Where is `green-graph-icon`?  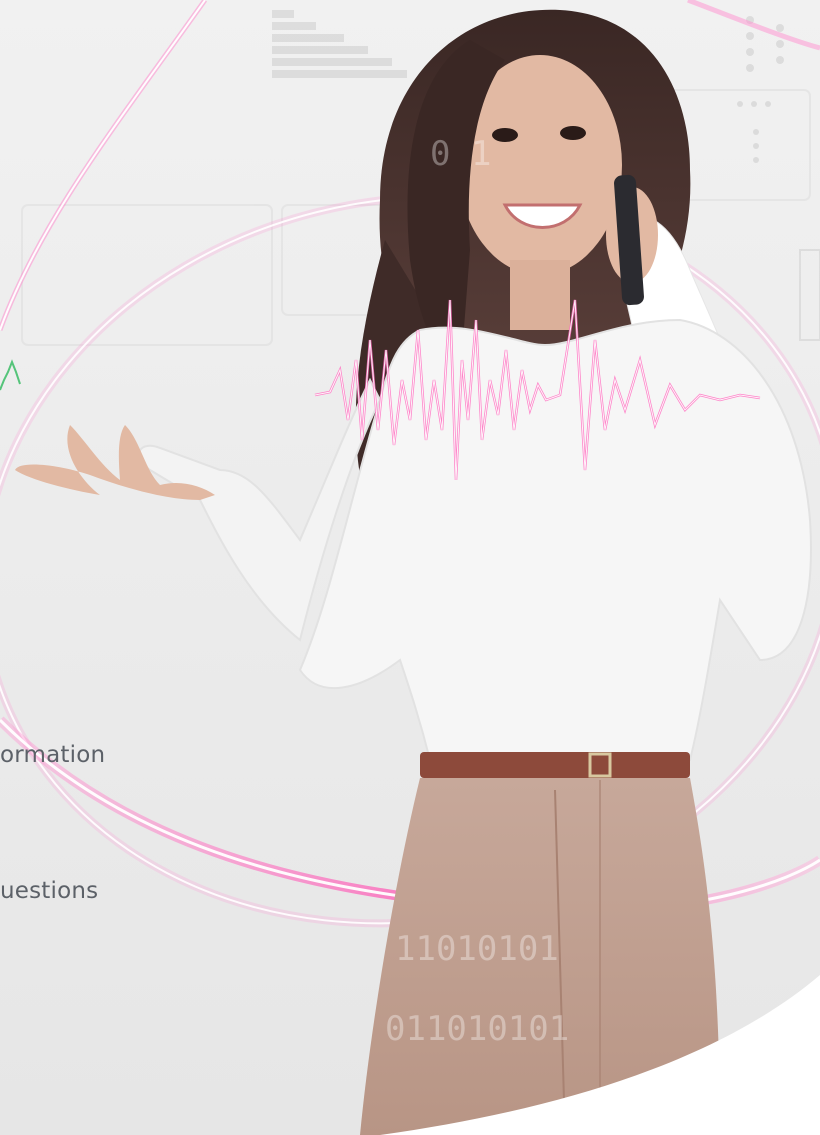 green-graph-icon is located at coordinates (10, 375).